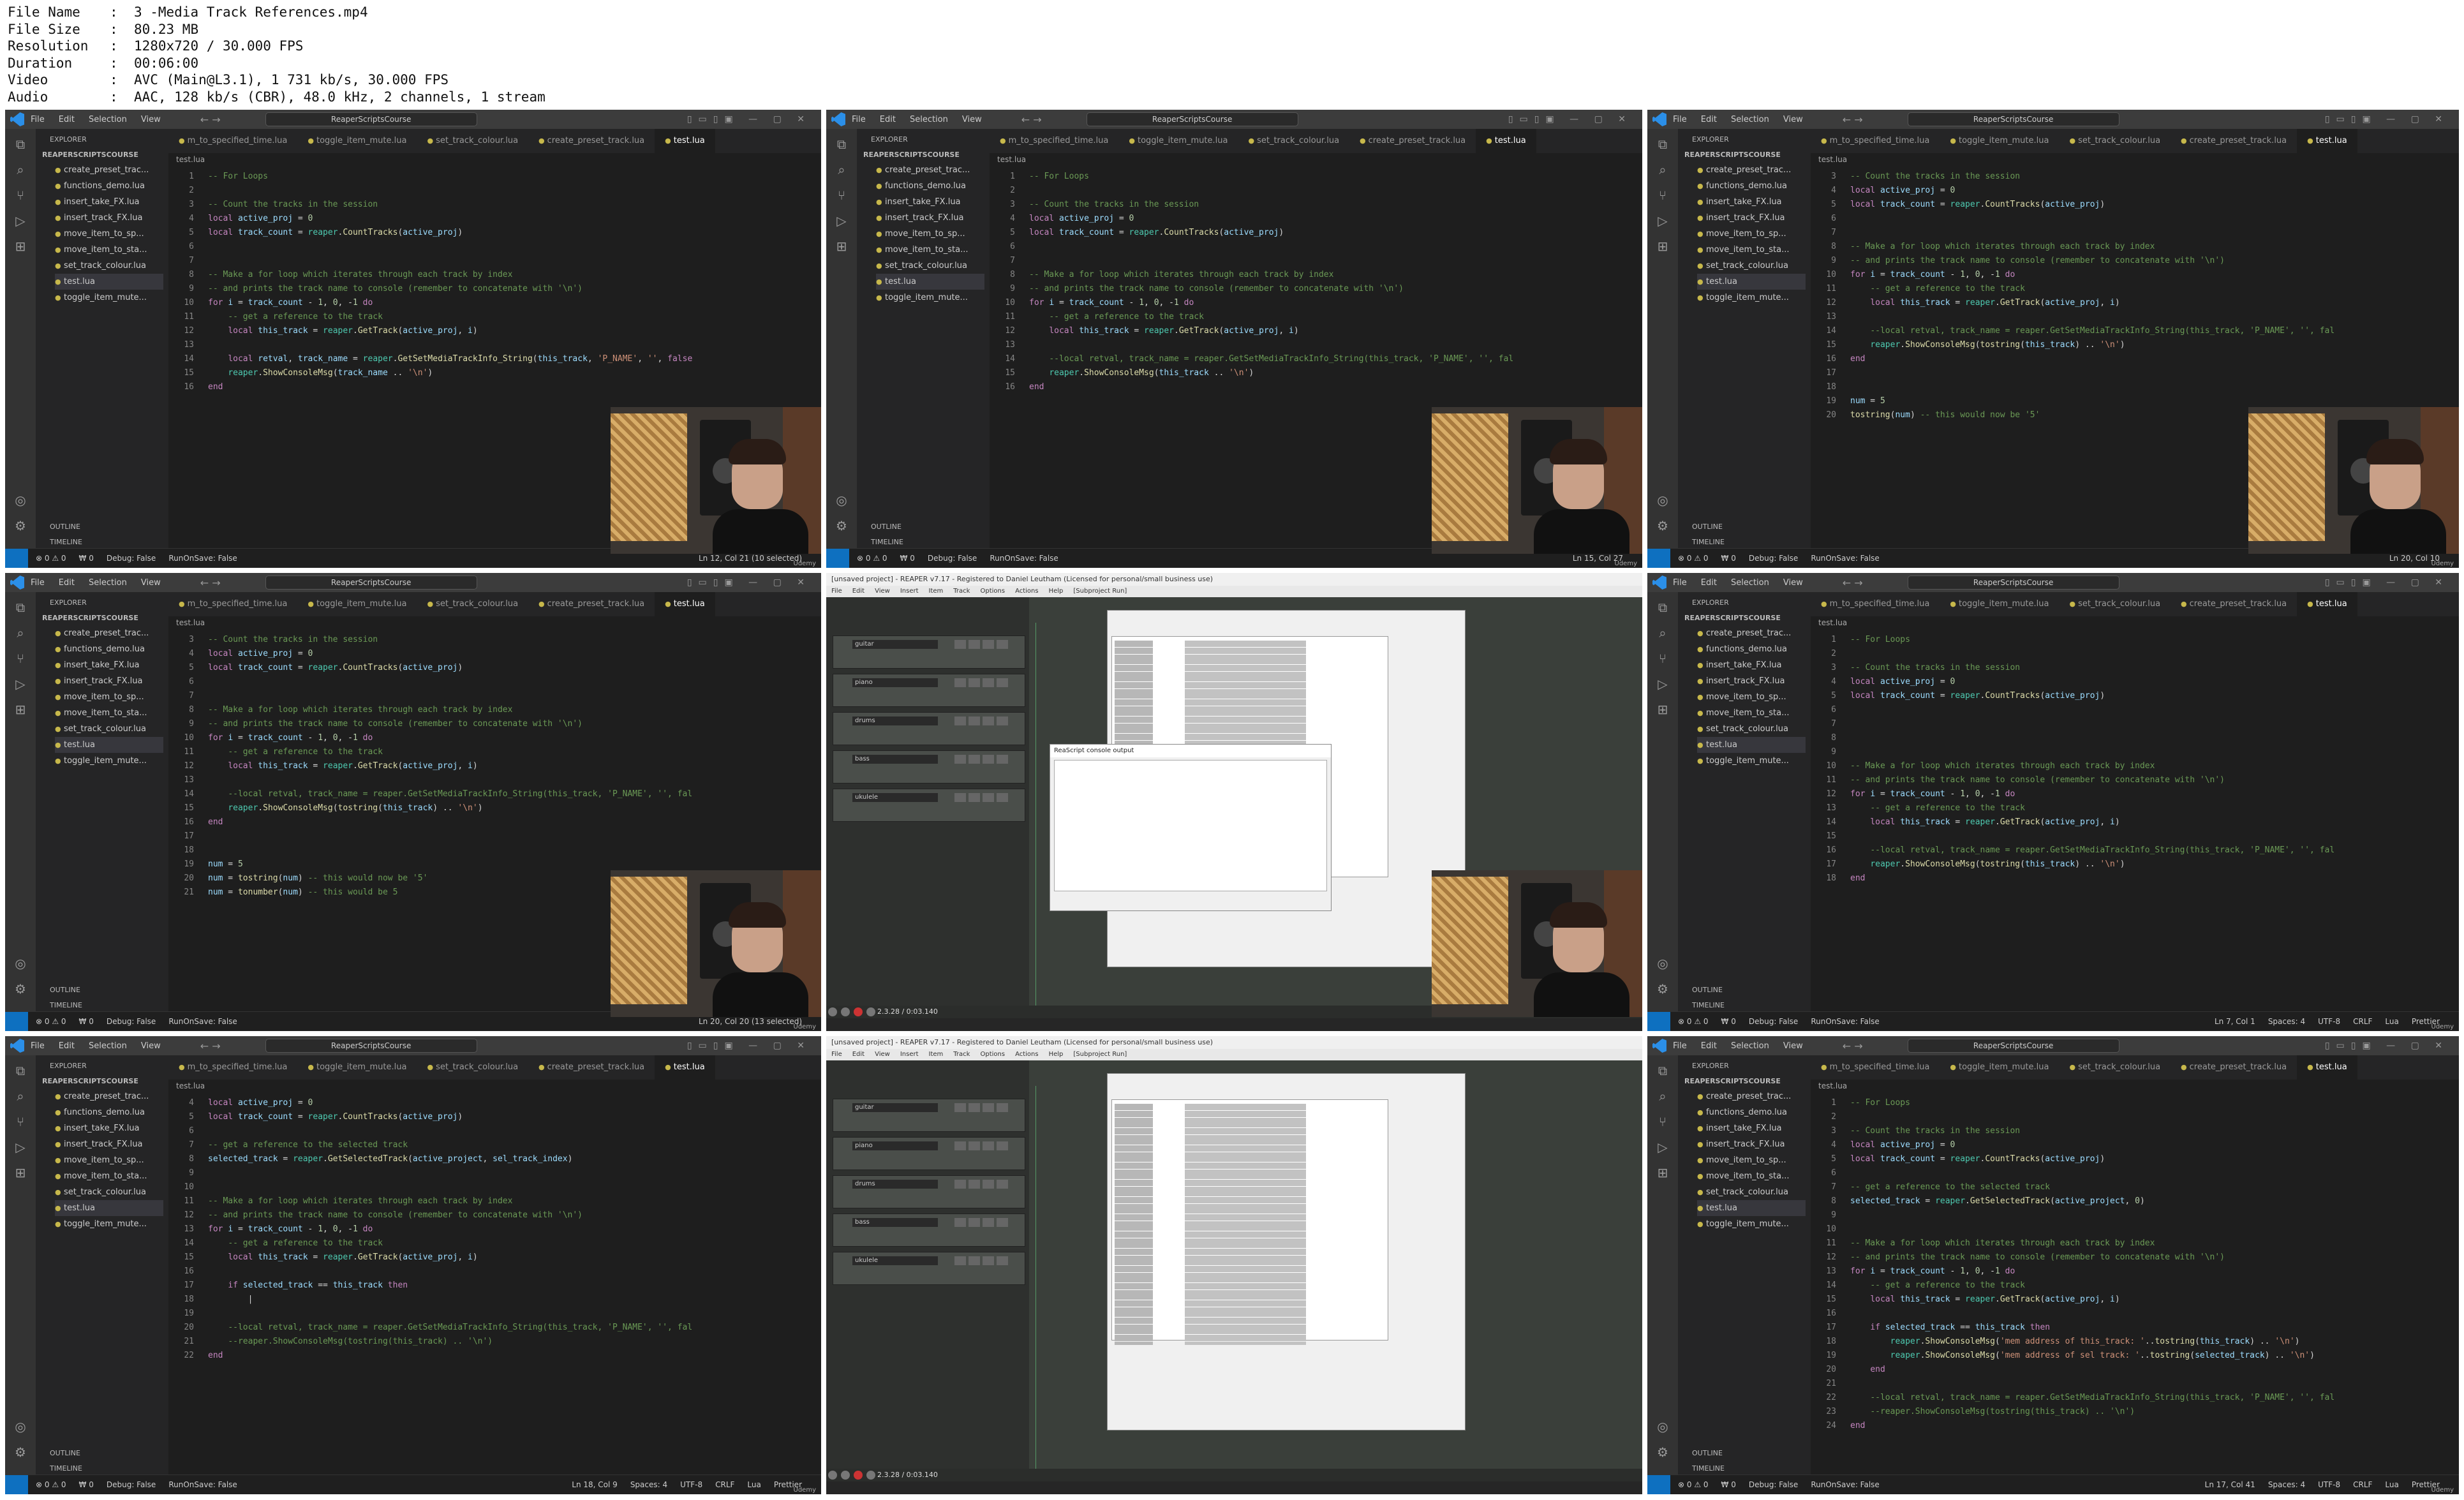  Describe the element at coordinates (859, 1475) in the screenshot. I see `rec-icon` at that location.